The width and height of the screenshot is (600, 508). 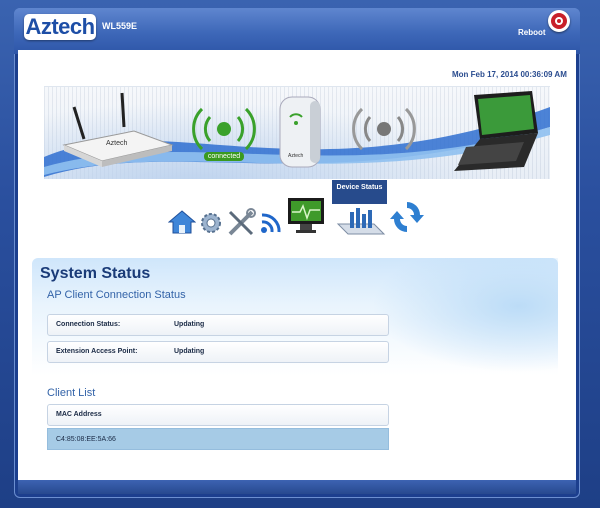 What do you see at coordinates (384, 129) in the screenshot?
I see `wireless-signal-graphic` at bounding box center [384, 129].